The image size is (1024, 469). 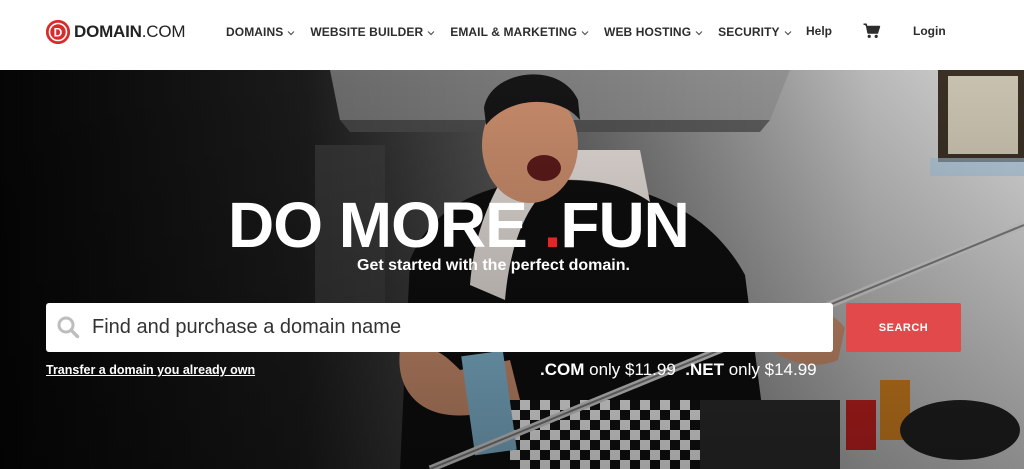 I want to click on logo-text: DOMAIN.COM, so click(x=130, y=32).